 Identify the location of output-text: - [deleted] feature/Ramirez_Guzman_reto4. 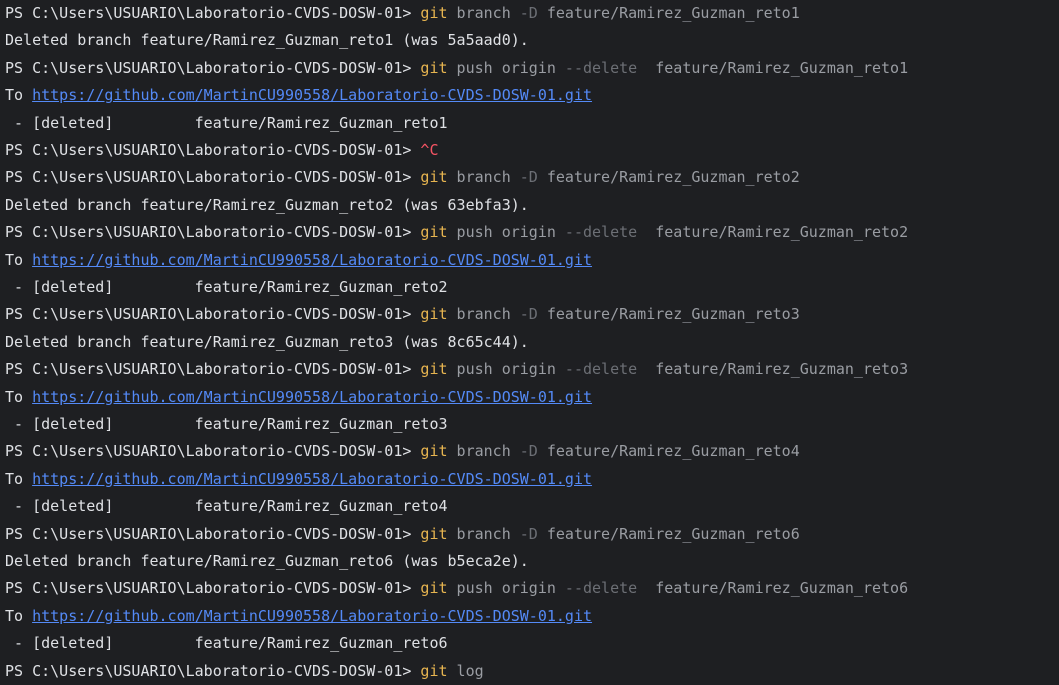
(226, 506).